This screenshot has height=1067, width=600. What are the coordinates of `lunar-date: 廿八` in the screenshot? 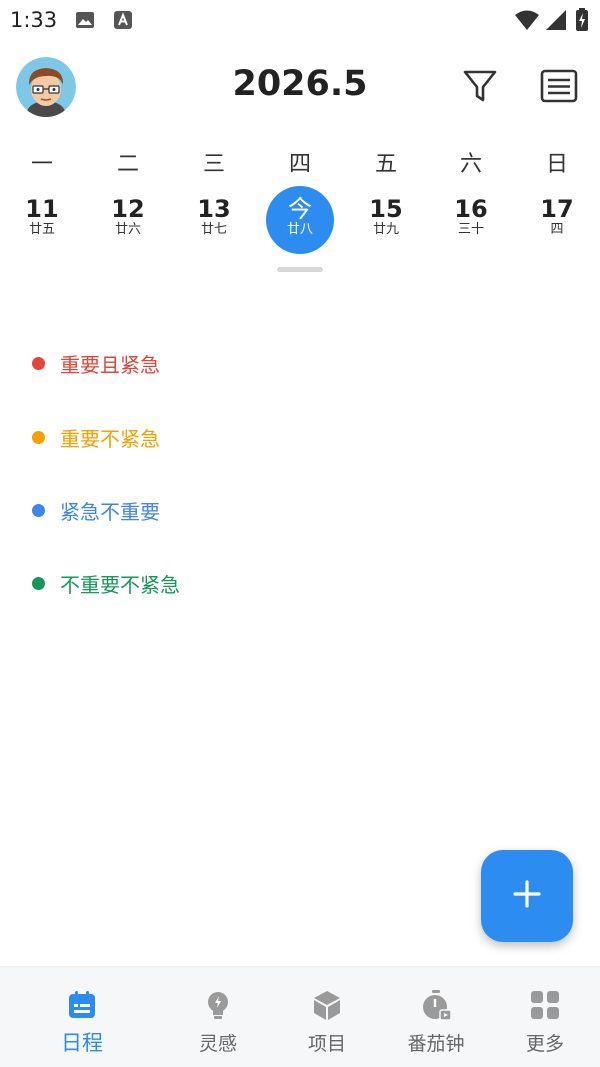 It's located at (299, 229).